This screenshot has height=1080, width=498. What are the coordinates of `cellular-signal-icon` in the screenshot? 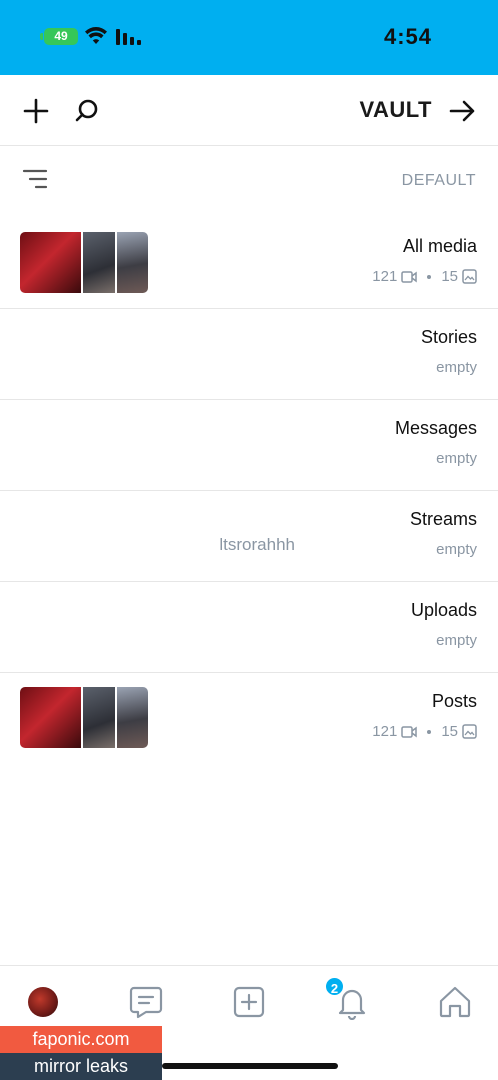 It's located at (128, 37).